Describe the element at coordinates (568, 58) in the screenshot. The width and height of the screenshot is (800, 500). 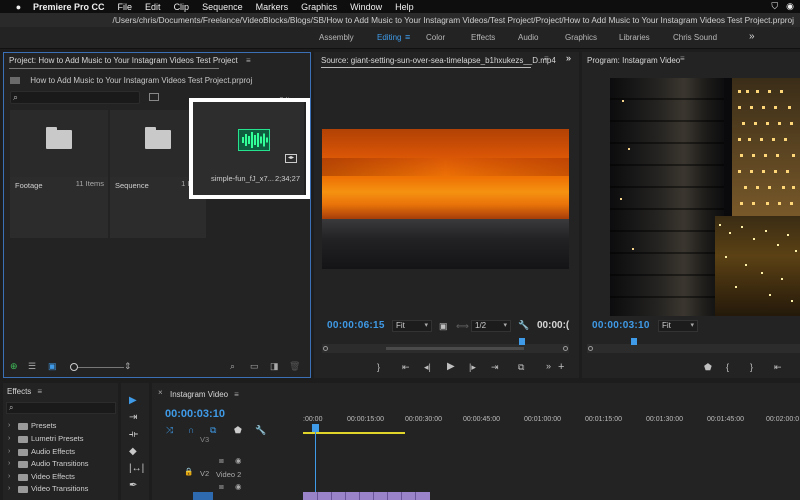
I see `more-panels-icon: »` at that location.